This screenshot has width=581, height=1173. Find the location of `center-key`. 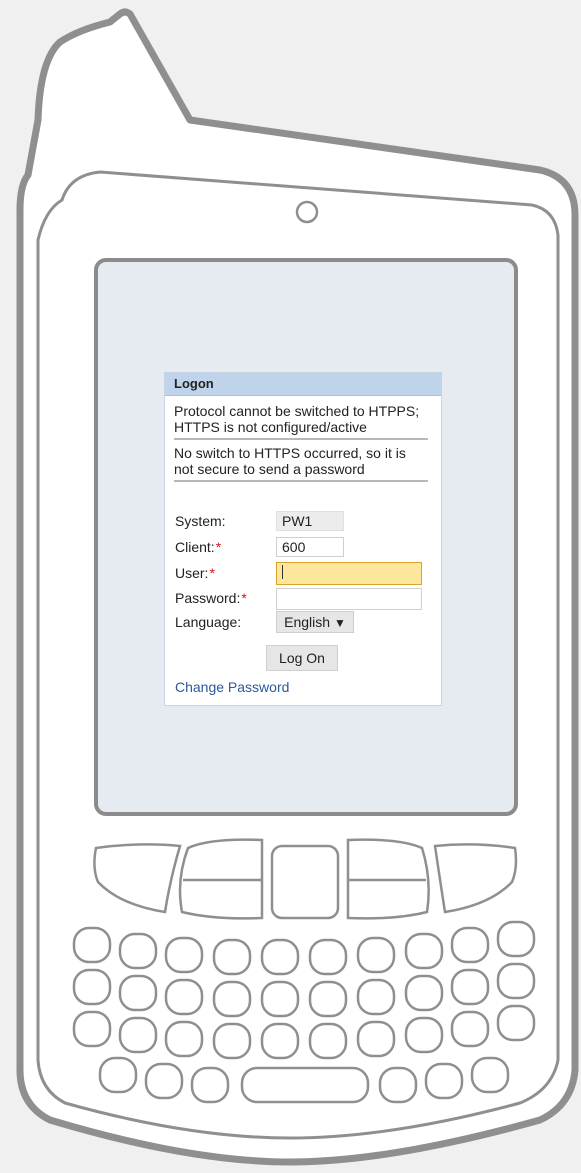

center-key is located at coordinates (305, 882).